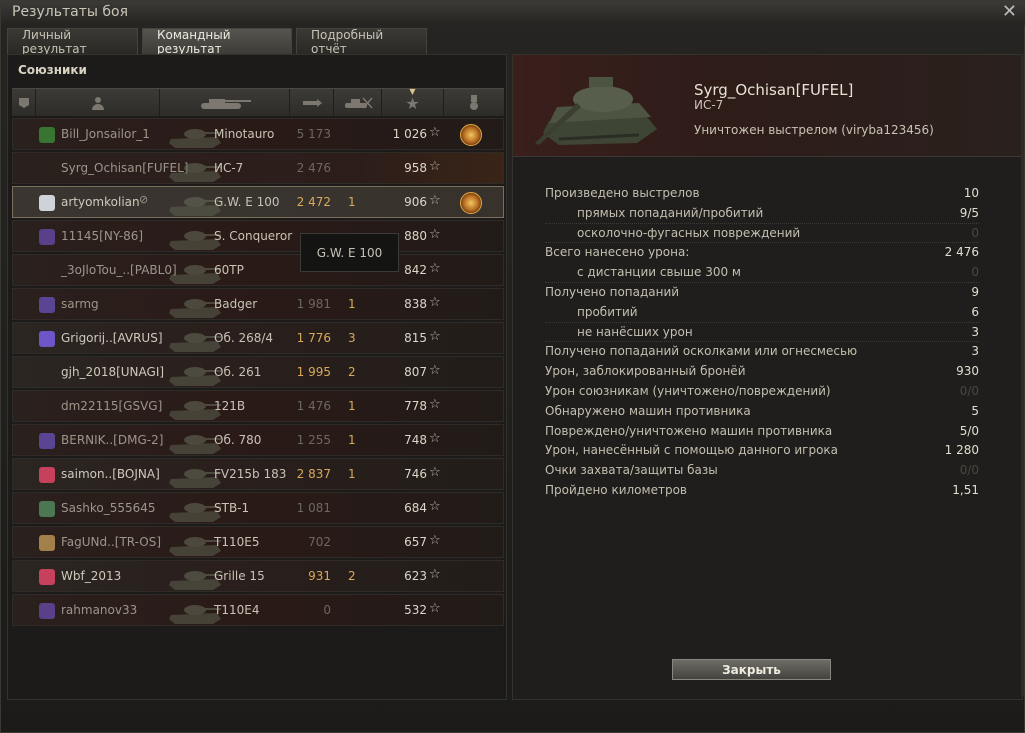 This screenshot has width=1025, height=733. I want to click on vehicle-name: 121B, so click(230, 406).